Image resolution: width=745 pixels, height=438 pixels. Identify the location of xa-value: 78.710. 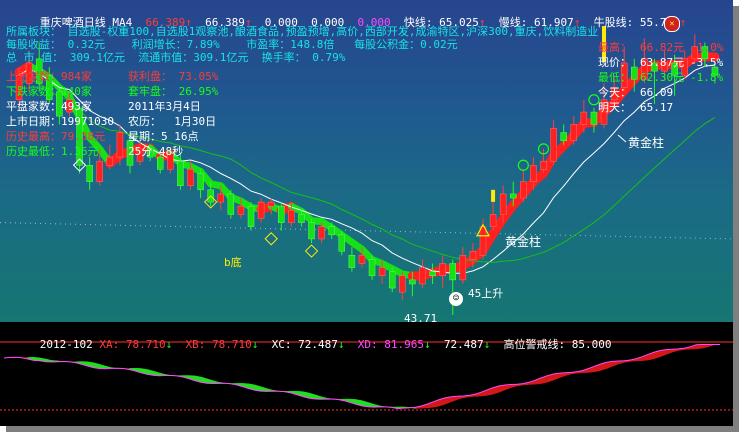
(145, 344).